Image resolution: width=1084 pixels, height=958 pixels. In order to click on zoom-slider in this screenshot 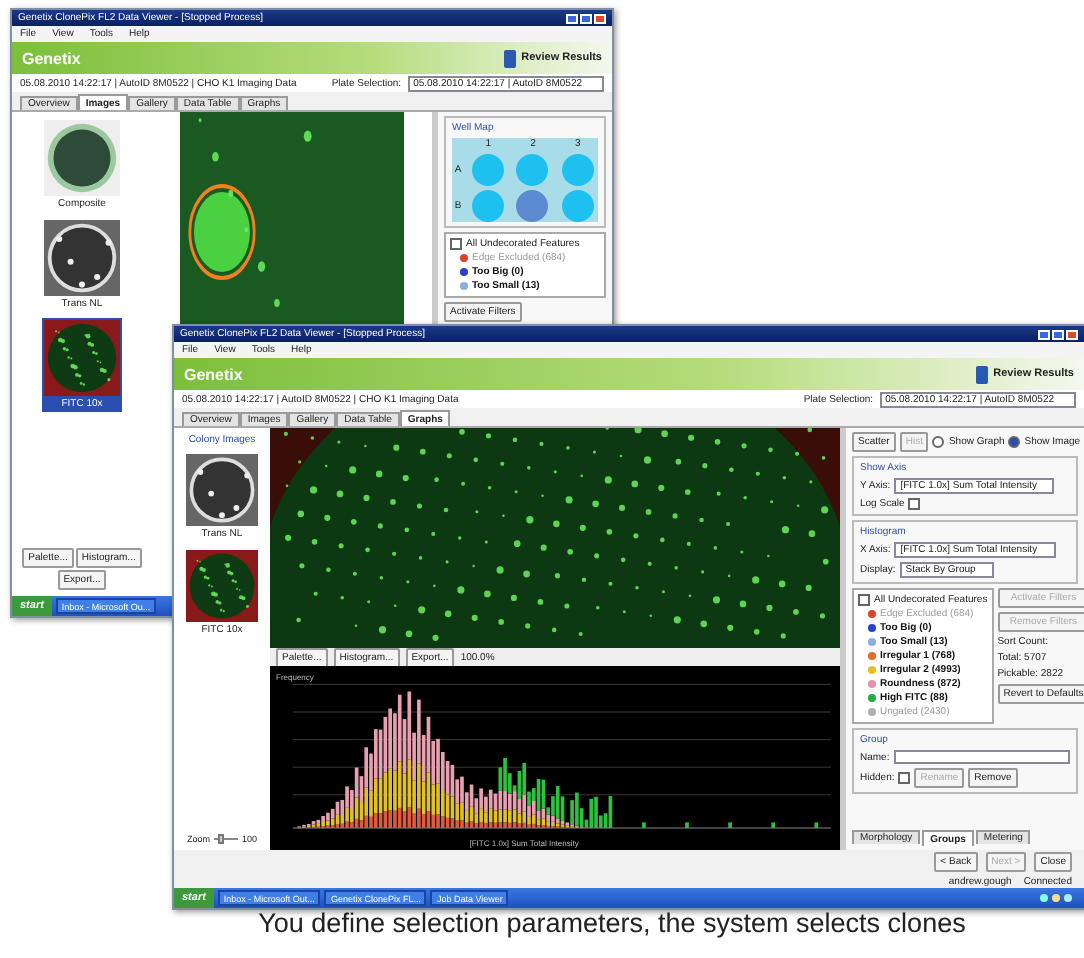, I will do `click(226, 839)`.